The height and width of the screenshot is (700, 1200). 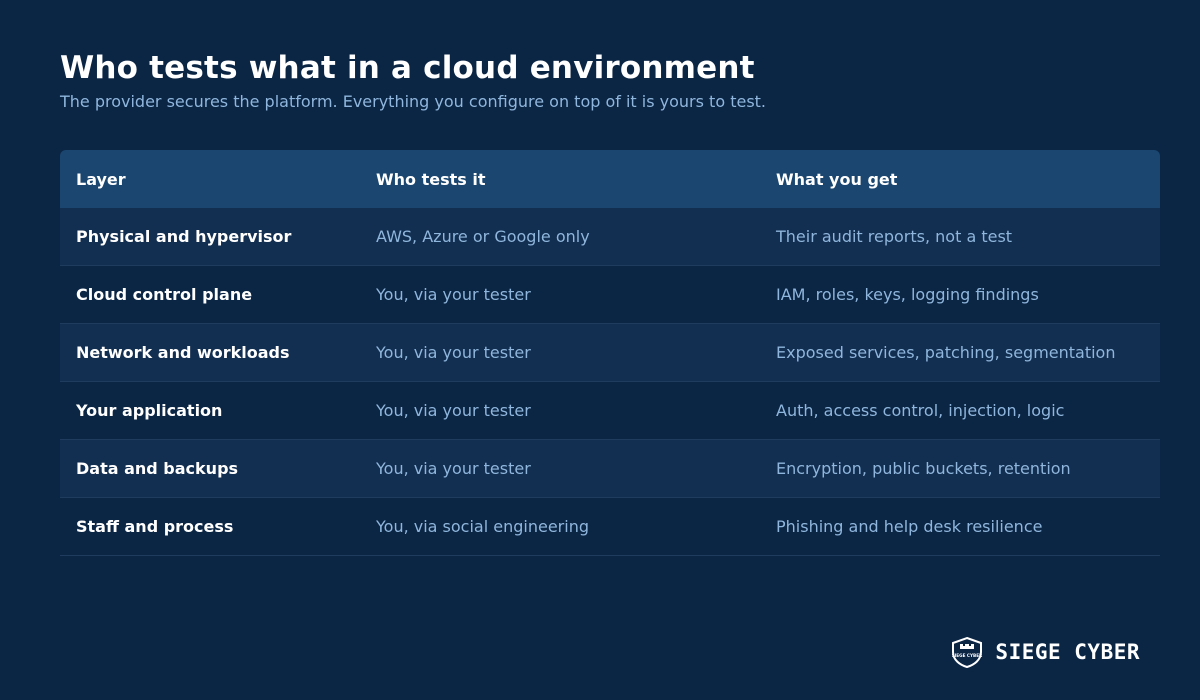 I want to click on shield-logo-icon: SIEGE CYBER, so click(x=967, y=652).